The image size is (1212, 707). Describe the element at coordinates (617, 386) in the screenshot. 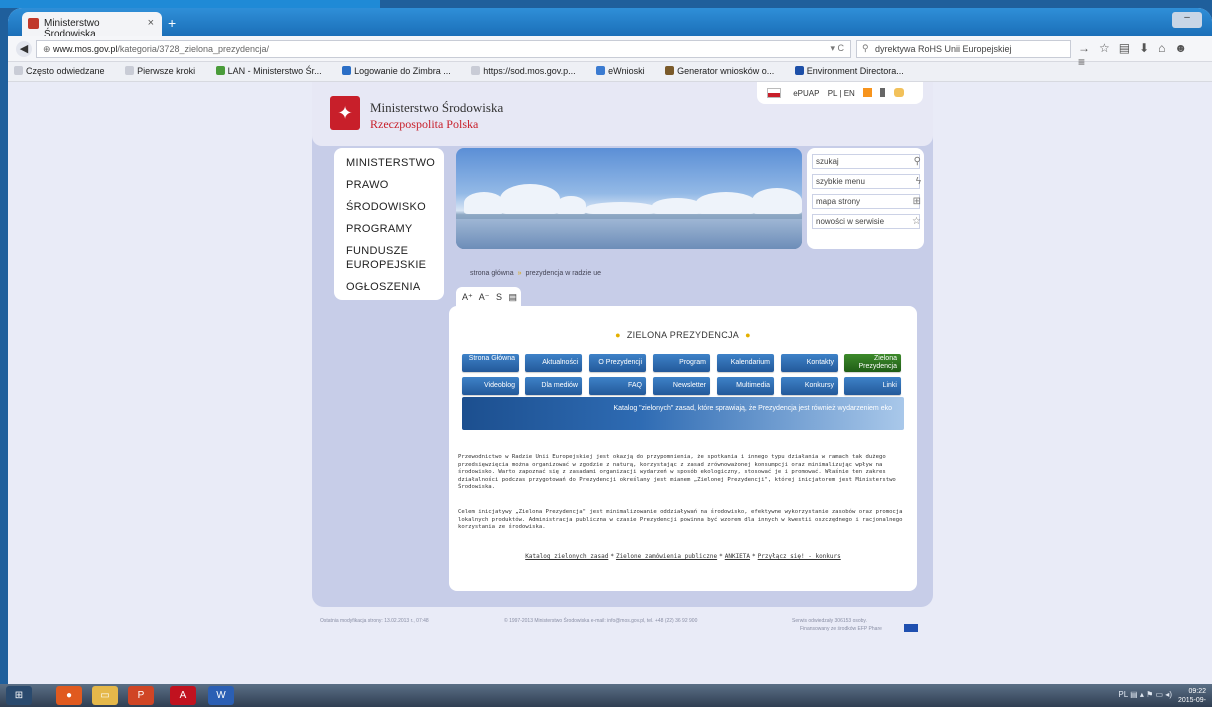

I see `nav-button-faq: FAQ` at that location.